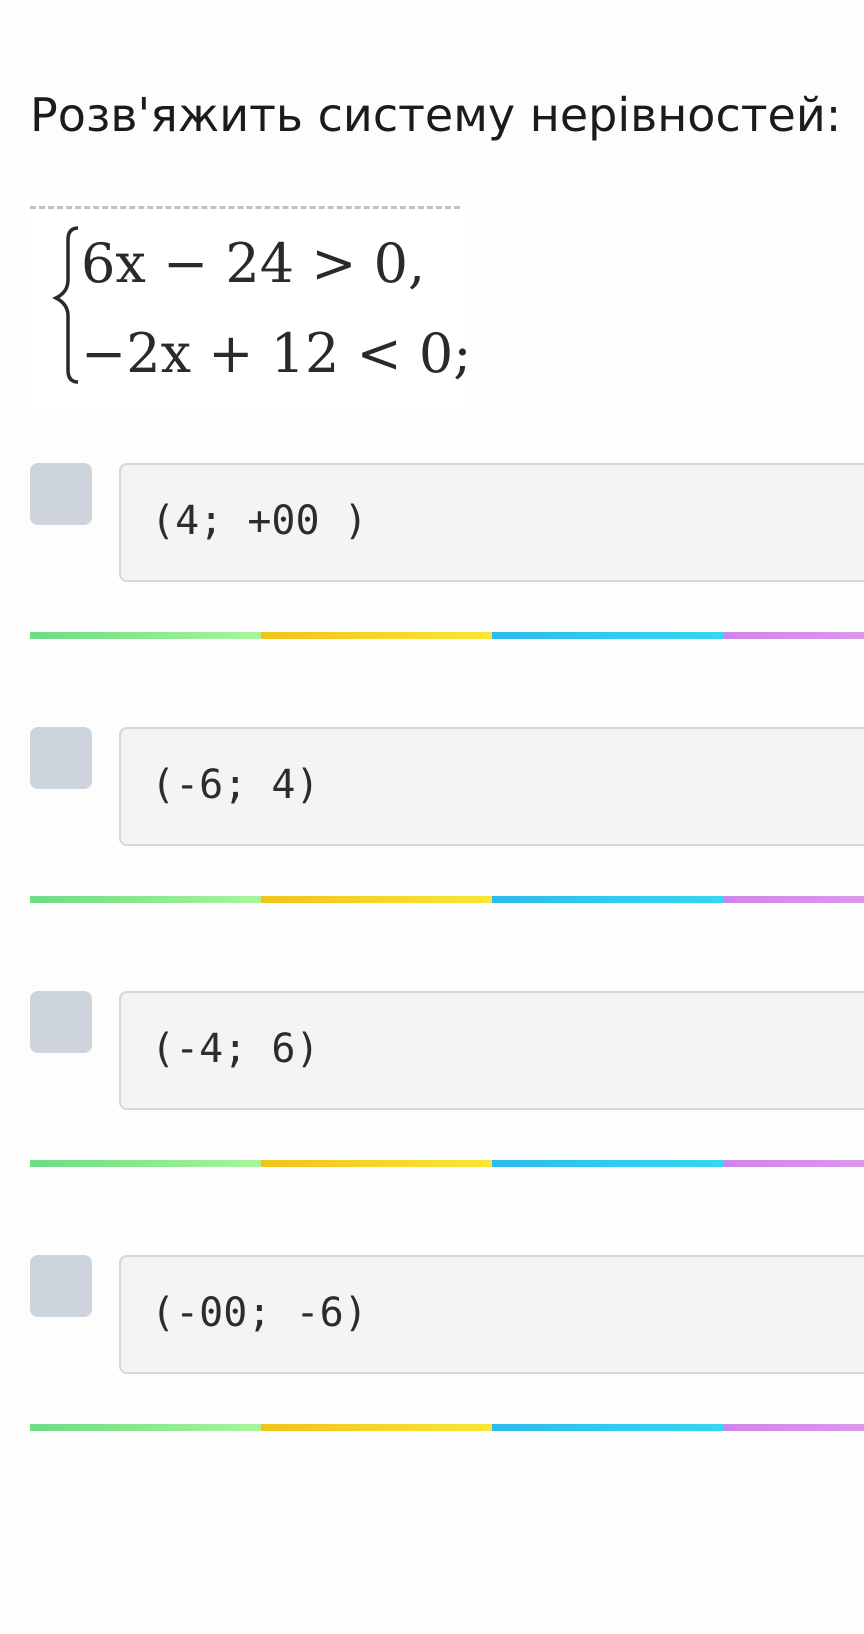 Image resolution: width=864 pixels, height=1634 pixels. I want to click on answer-box: (-6; 4), so click(491, 786).